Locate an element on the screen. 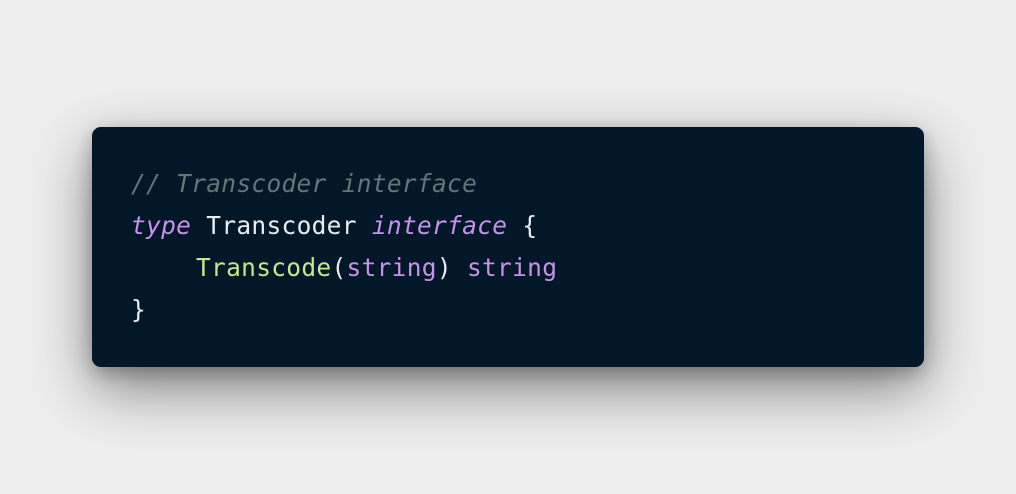 This screenshot has height=494, width=1016. keyword-type: type is located at coordinates (161, 225).